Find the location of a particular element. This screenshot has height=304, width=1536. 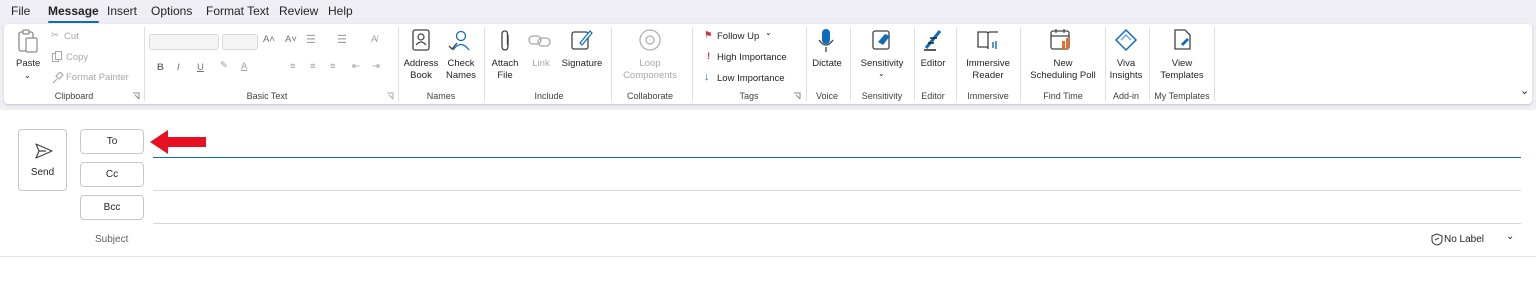

templates-icon is located at coordinates (1182, 39).